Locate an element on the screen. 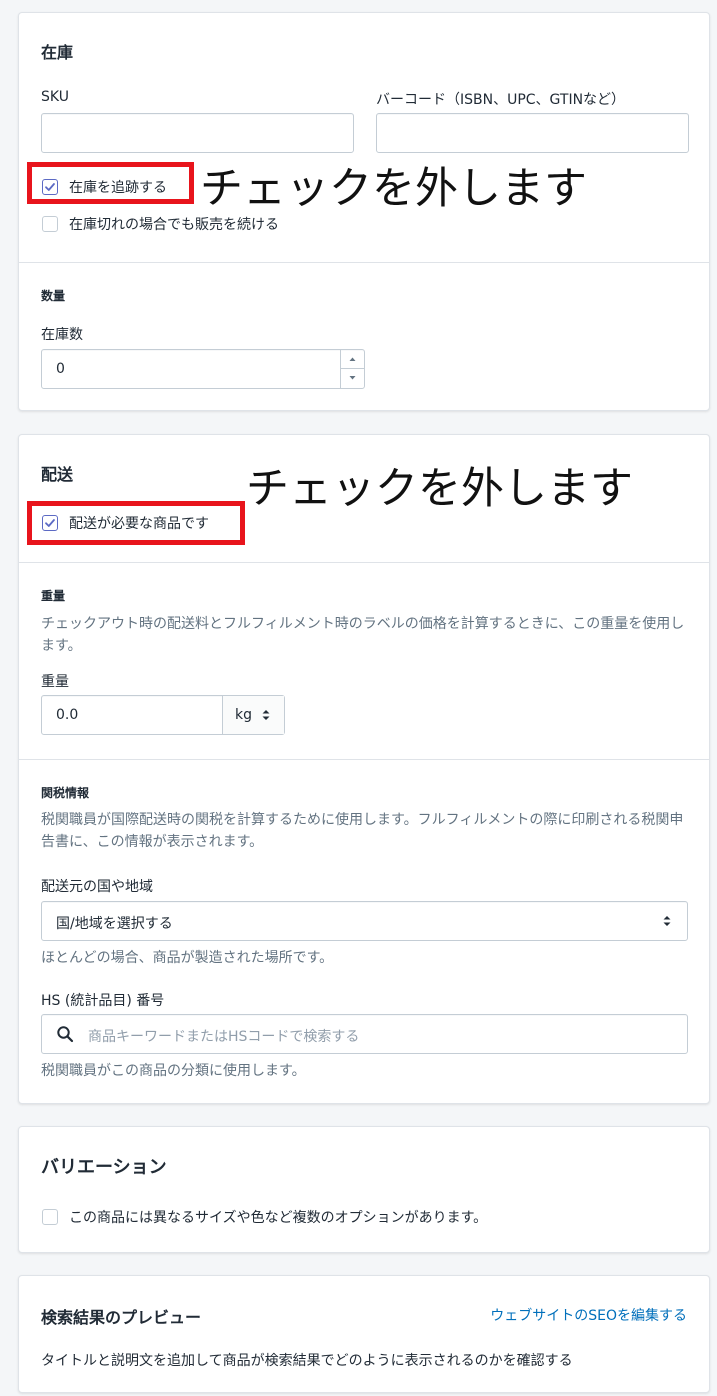  edit-seo-link: ウェブサイトのSEOを編集する is located at coordinates (588, 1315).